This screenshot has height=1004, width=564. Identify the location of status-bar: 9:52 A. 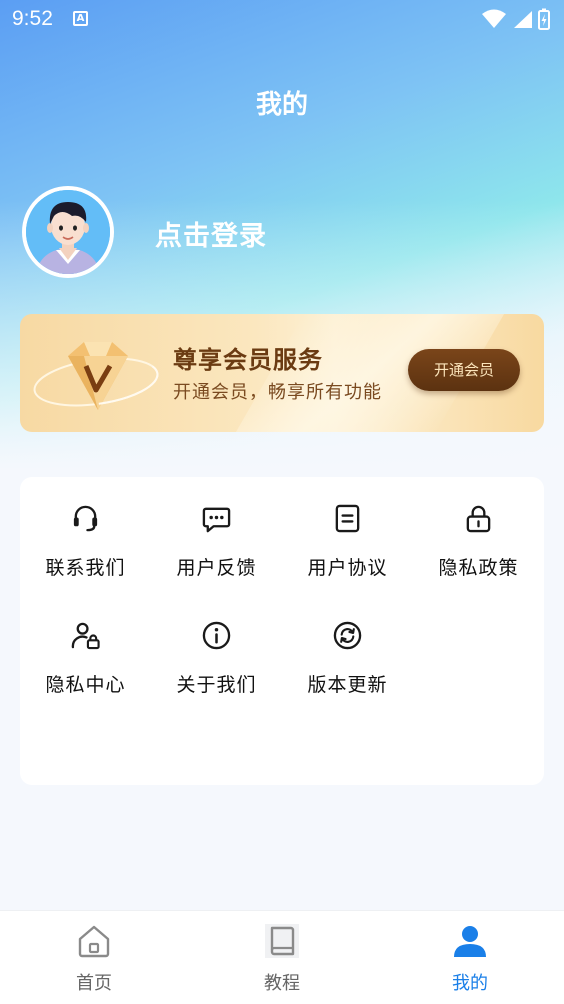
(282, 19).